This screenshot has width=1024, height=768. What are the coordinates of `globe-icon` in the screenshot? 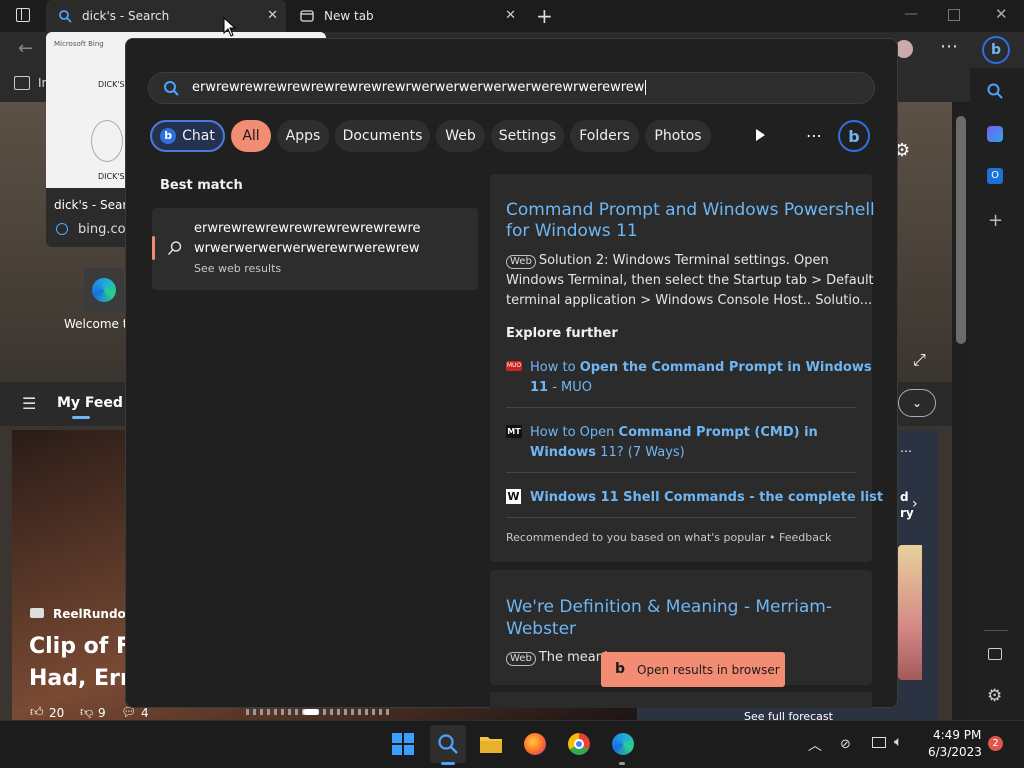 It's located at (62, 229).